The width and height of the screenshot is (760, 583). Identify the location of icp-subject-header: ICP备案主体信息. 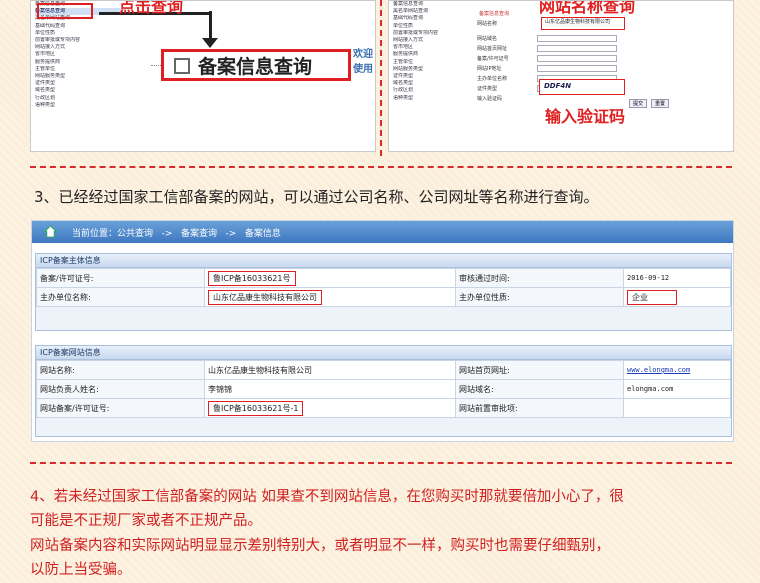
(383, 261).